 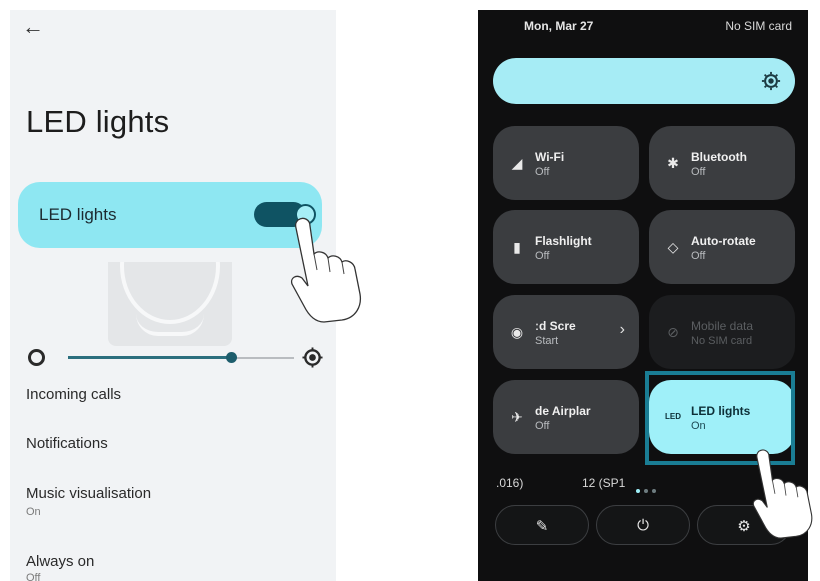 What do you see at coordinates (644, 81) in the screenshot?
I see `brightness-bar` at bounding box center [644, 81].